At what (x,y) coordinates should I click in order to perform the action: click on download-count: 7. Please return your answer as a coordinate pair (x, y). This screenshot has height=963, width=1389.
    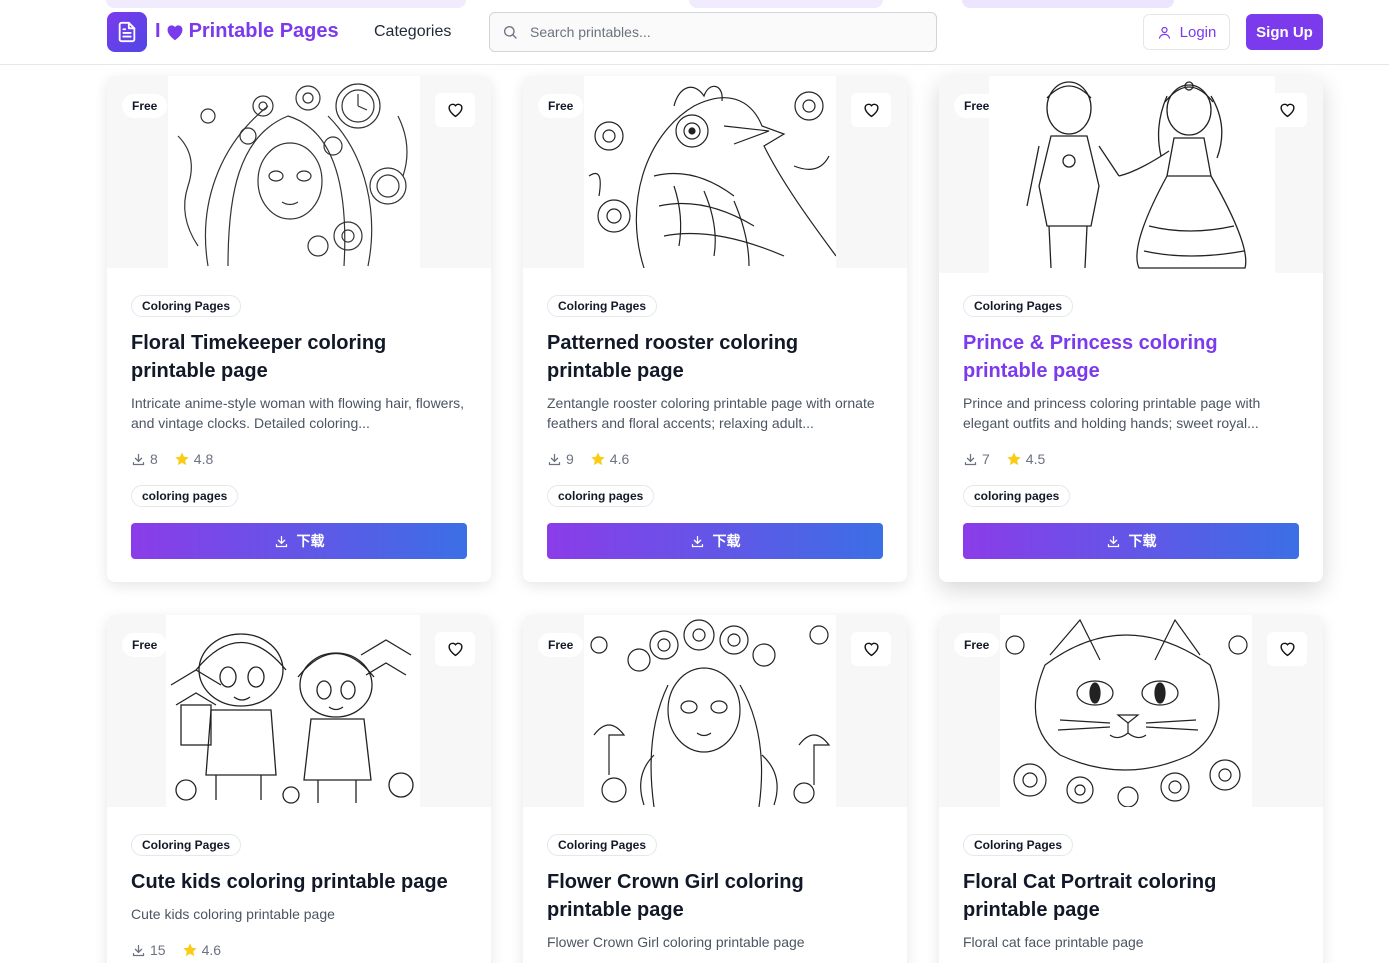
    Looking at the image, I should click on (986, 459).